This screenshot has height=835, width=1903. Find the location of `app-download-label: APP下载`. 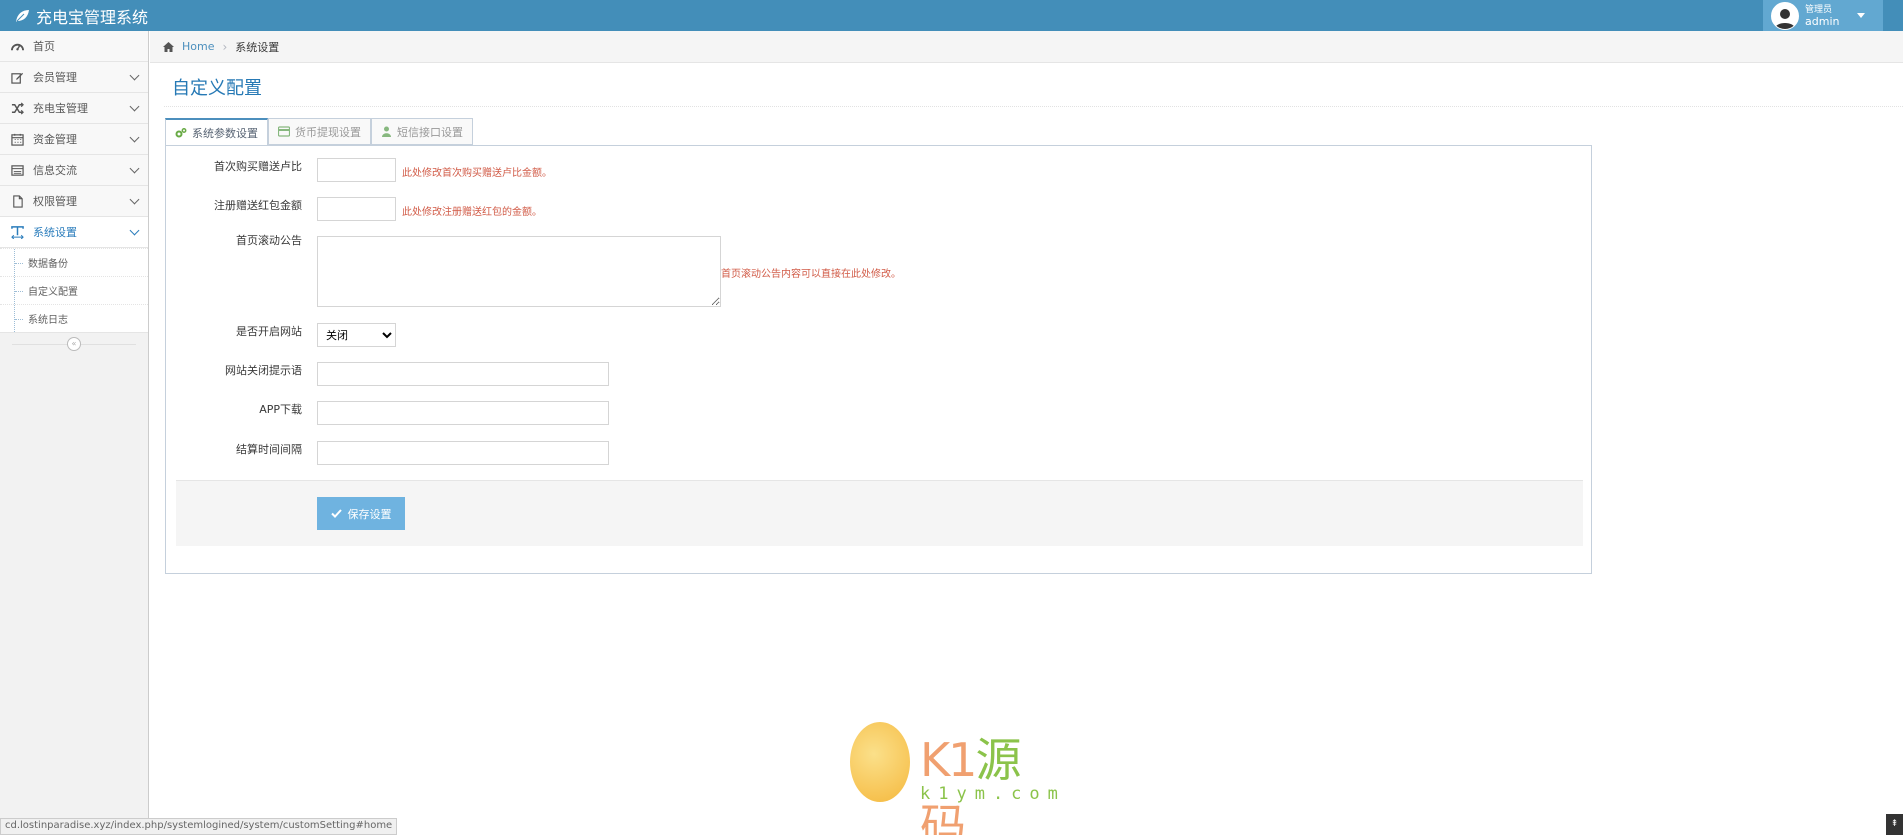

app-download-label: APP下载 is located at coordinates (280, 409).